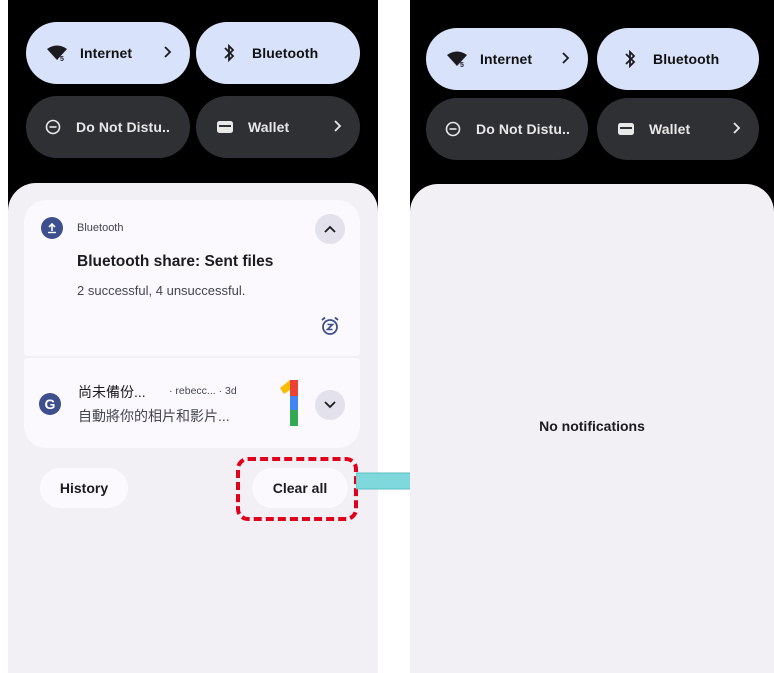  I want to click on notification-text: 2 successful, 4 unsuccessful., so click(161, 290).